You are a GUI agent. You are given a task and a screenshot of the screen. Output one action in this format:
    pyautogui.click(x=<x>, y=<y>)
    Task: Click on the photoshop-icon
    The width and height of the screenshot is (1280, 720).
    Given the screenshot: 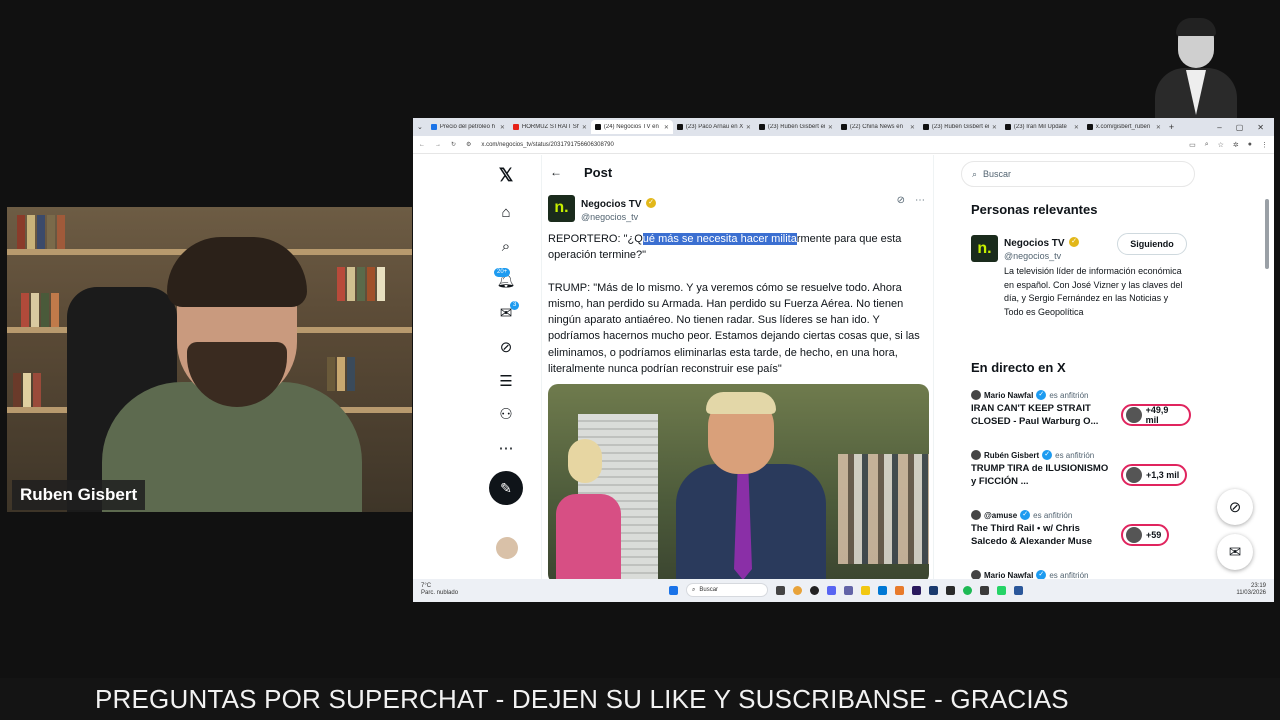 What is the action you would take?
    pyautogui.click(x=933, y=590)
    